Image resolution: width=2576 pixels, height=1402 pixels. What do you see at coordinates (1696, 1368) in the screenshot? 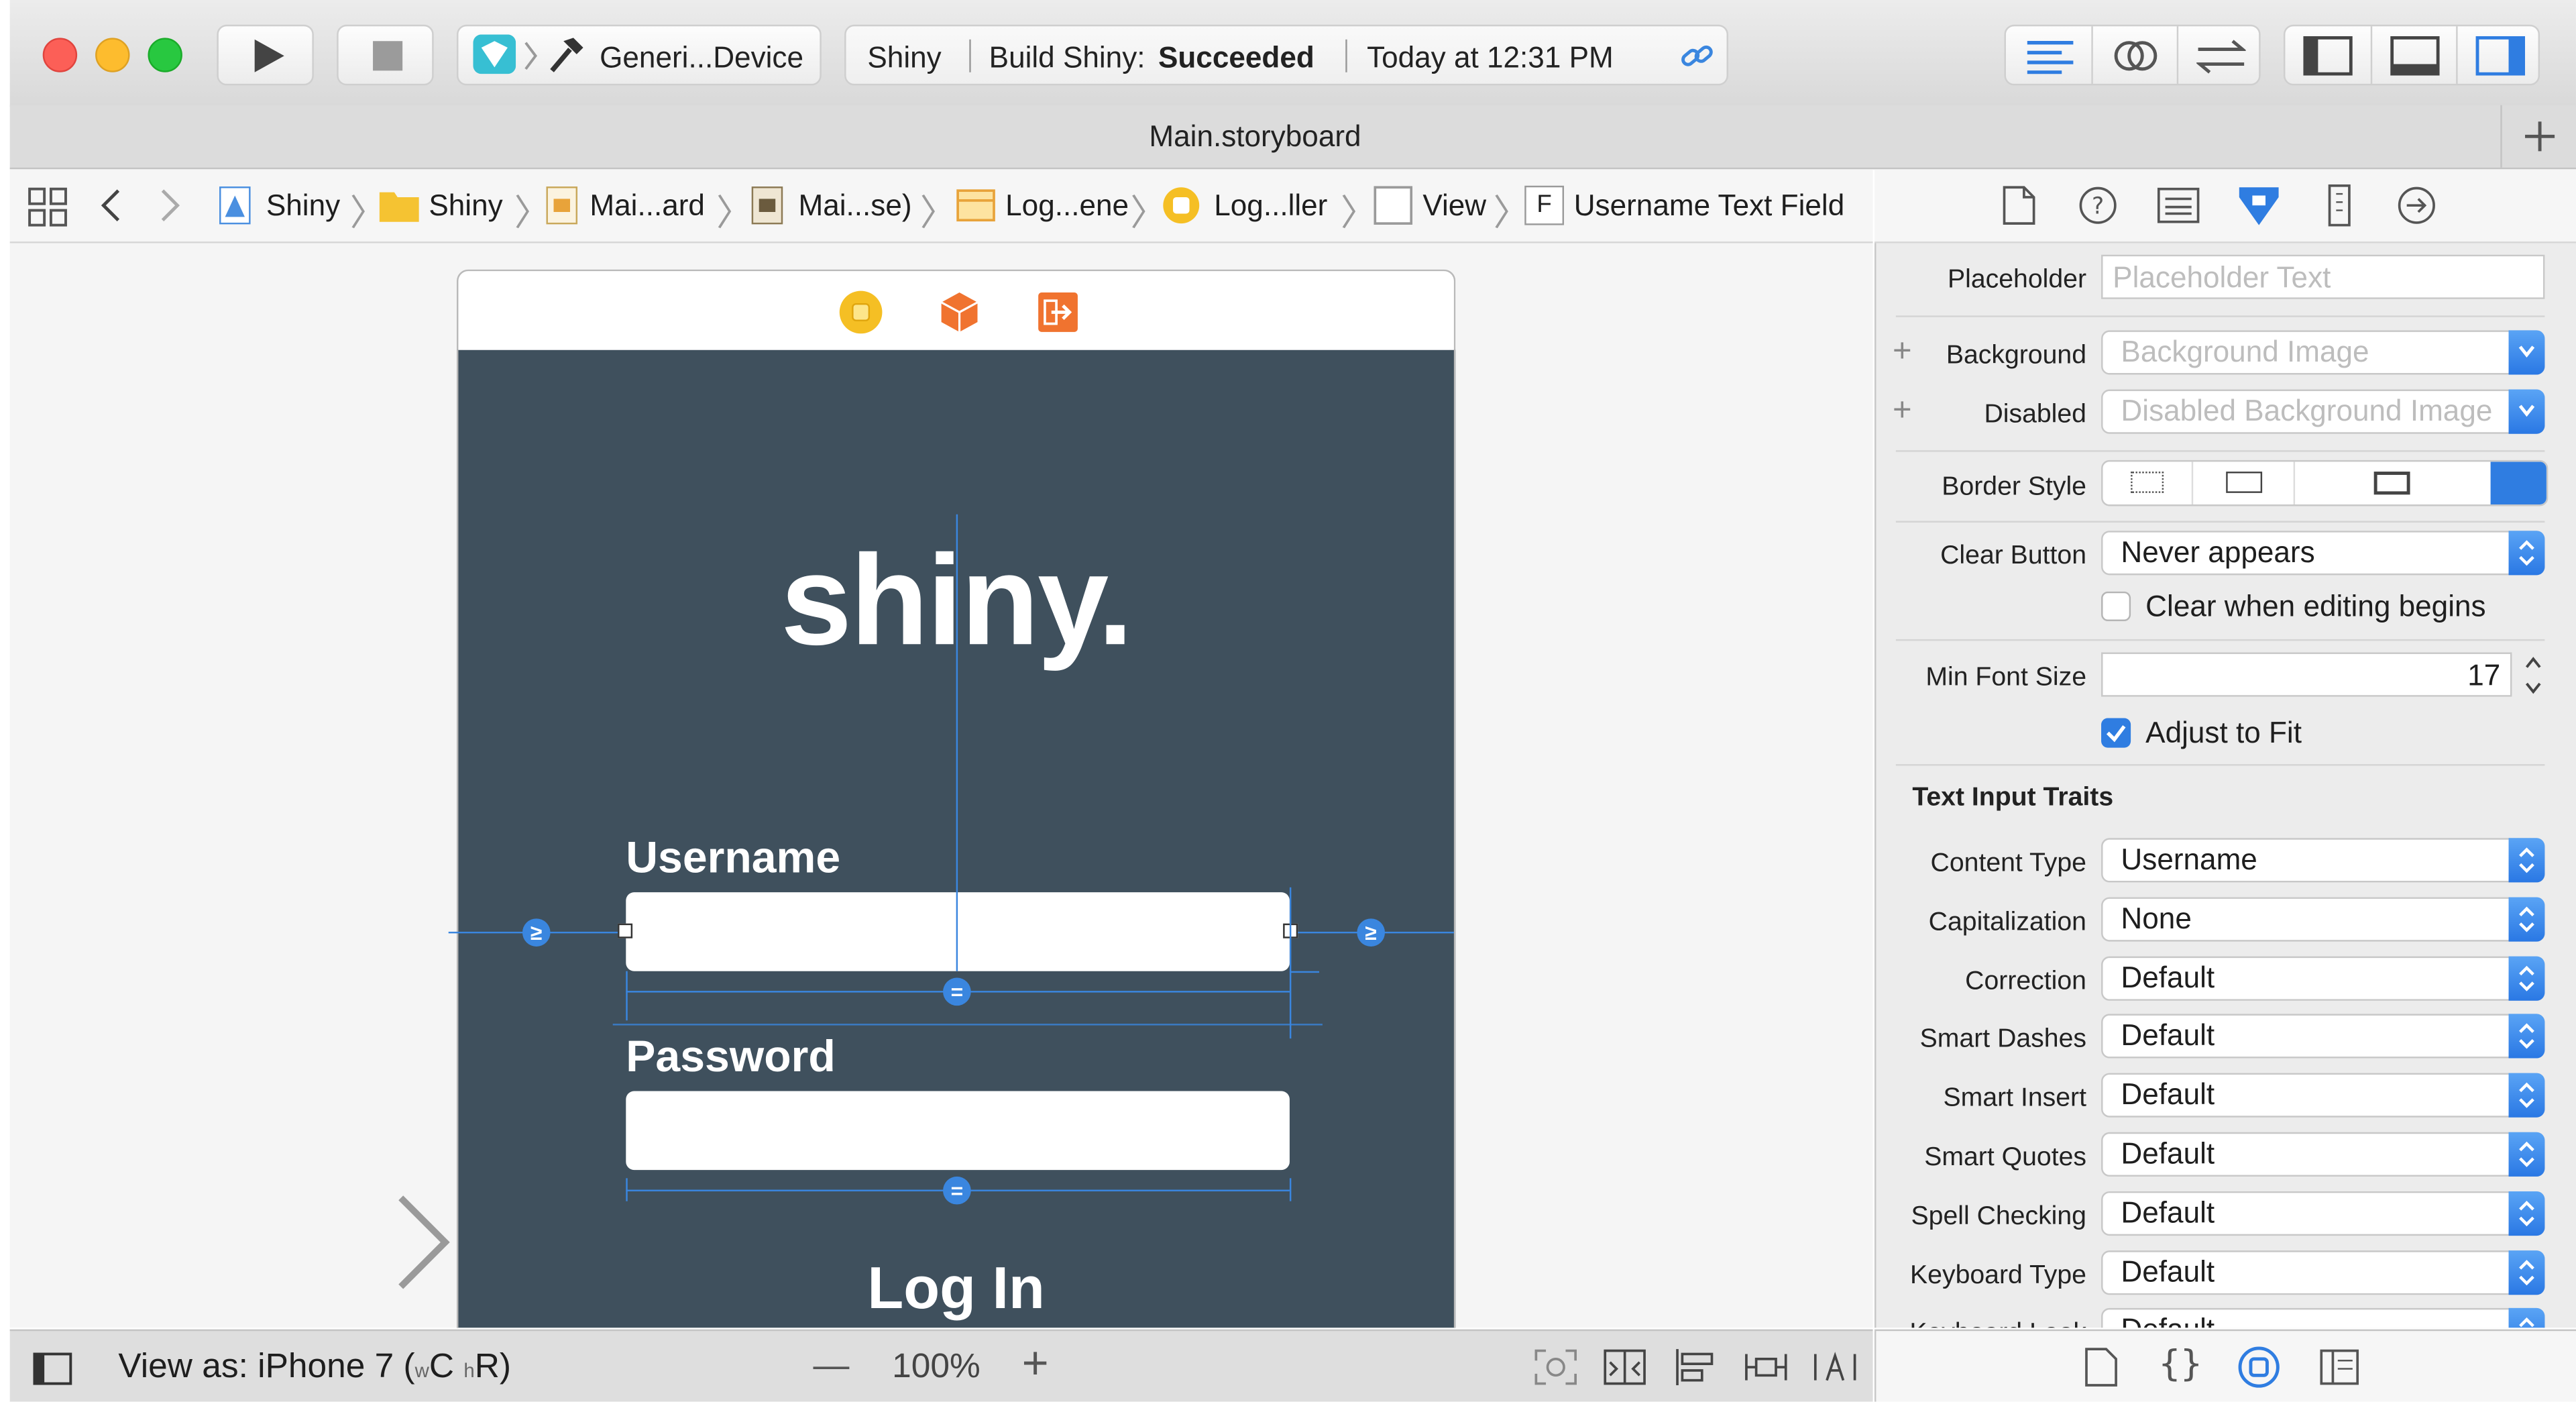
I see `align-icon` at bounding box center [1696, 1368].